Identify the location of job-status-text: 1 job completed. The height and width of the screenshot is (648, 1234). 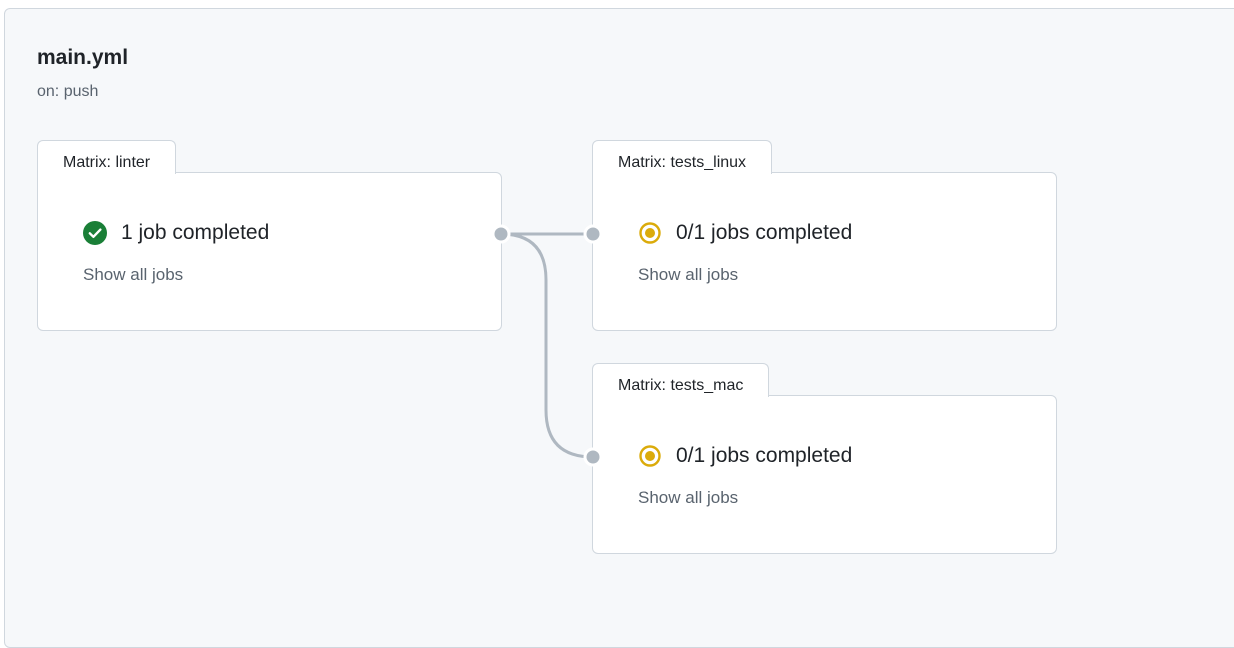
(195, 232).